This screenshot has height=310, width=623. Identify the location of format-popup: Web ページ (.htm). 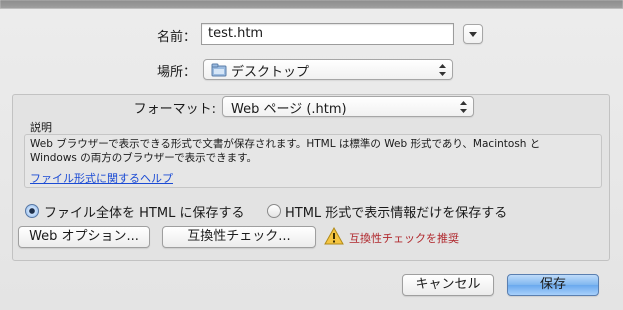
(348, 106).